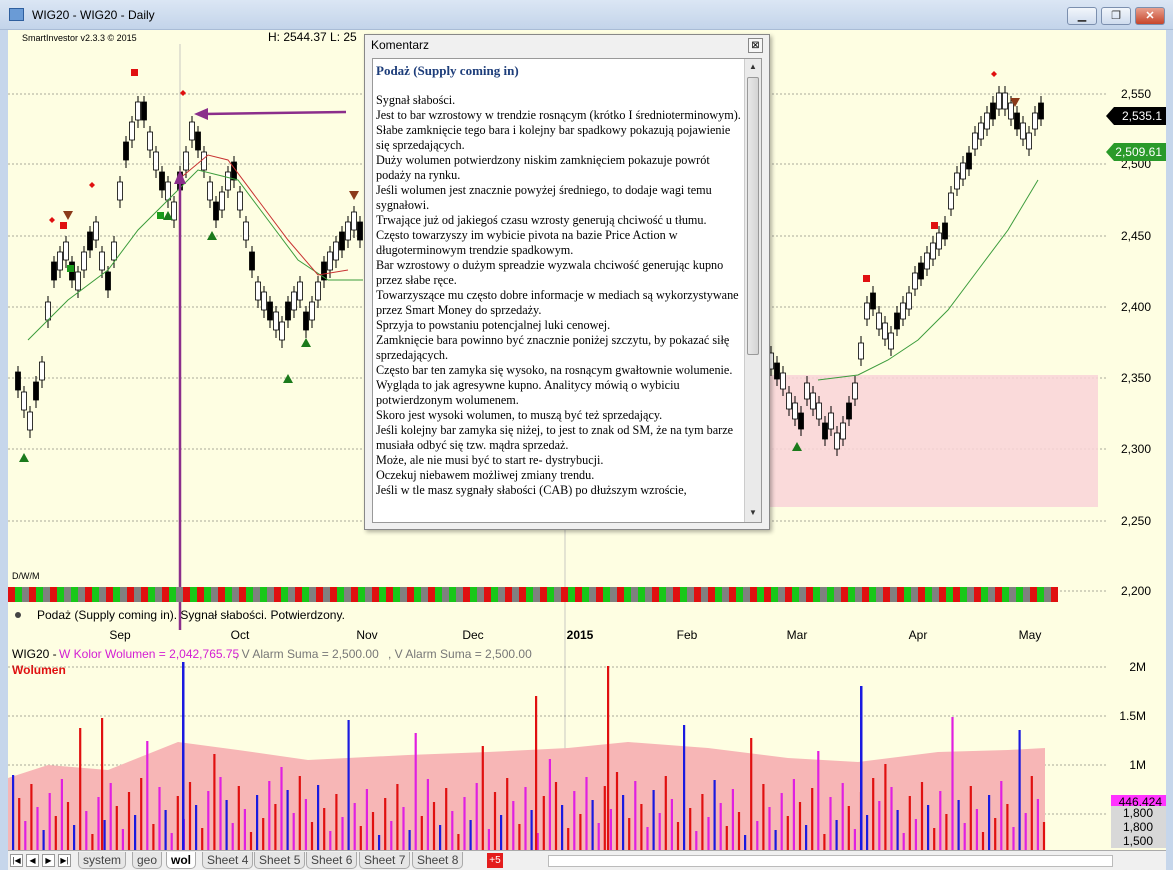 The height and width of the screenshot is (870, 1173). I want to click on sheet-tab: Sheet 8, so click(438, 860).